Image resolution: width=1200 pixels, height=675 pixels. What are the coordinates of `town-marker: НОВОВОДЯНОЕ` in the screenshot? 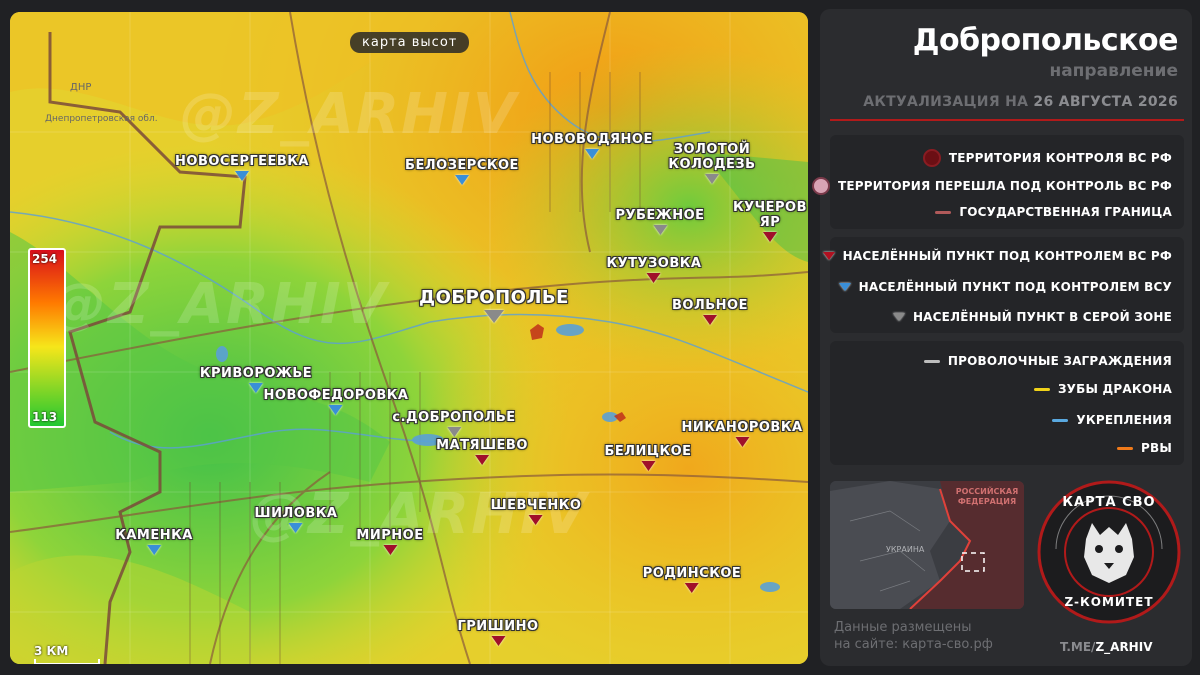 It's located at (592, 145).